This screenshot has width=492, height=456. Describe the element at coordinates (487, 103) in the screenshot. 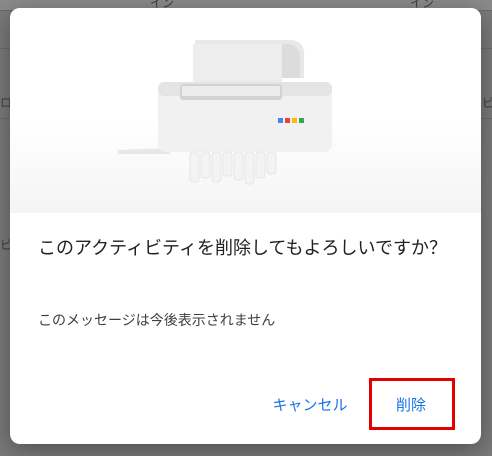

I see `background-text: ビ` at that location.